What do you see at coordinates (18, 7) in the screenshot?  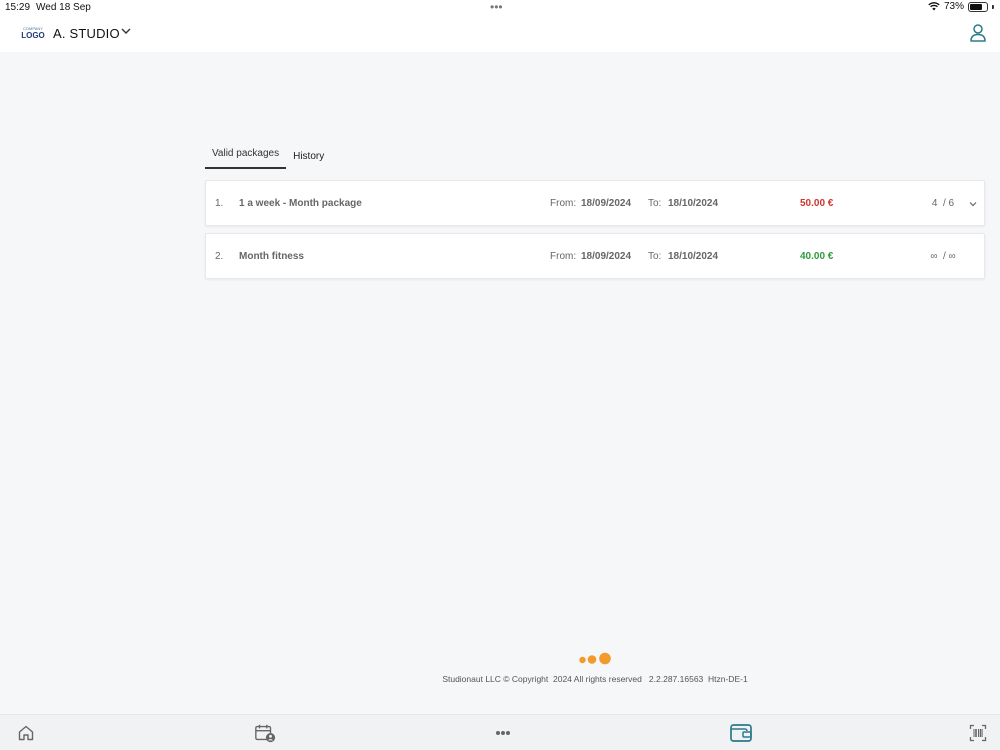 I see `status-time: 15:29` at bounding box center [18, 7].